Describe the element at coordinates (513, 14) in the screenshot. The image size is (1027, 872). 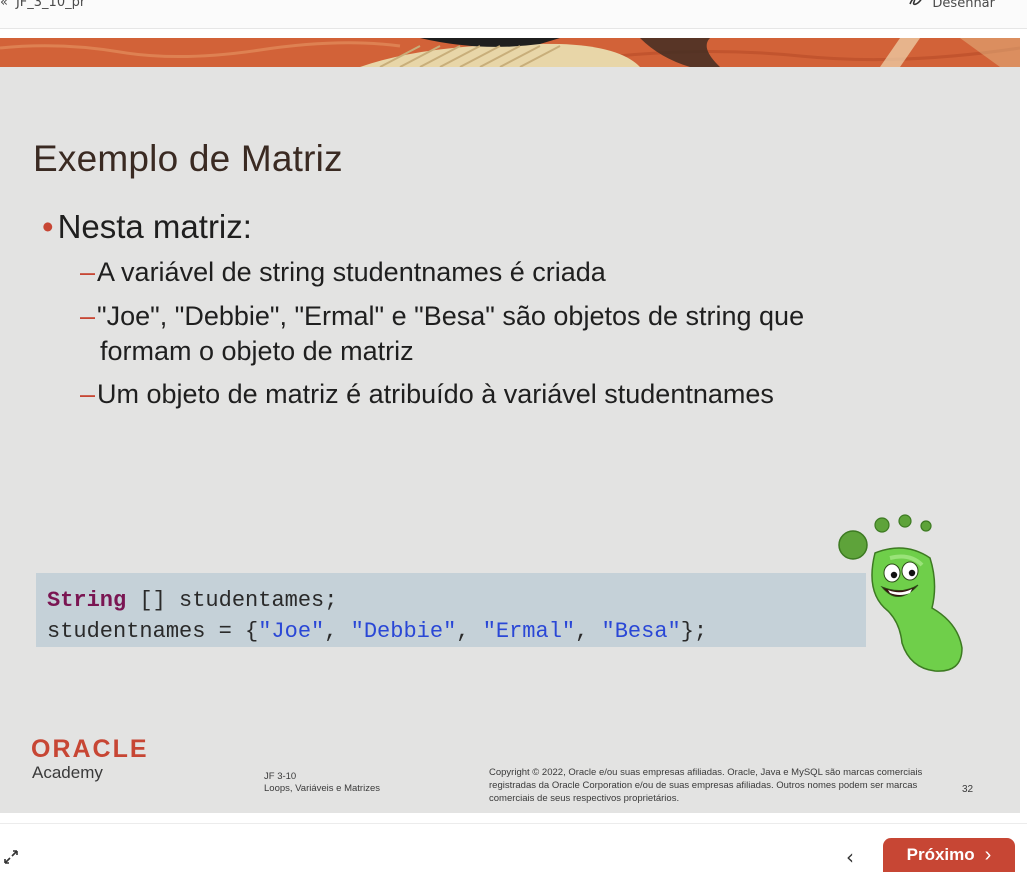
I see `top-bar: « JF_3_10_pr Desenhar` at that location.